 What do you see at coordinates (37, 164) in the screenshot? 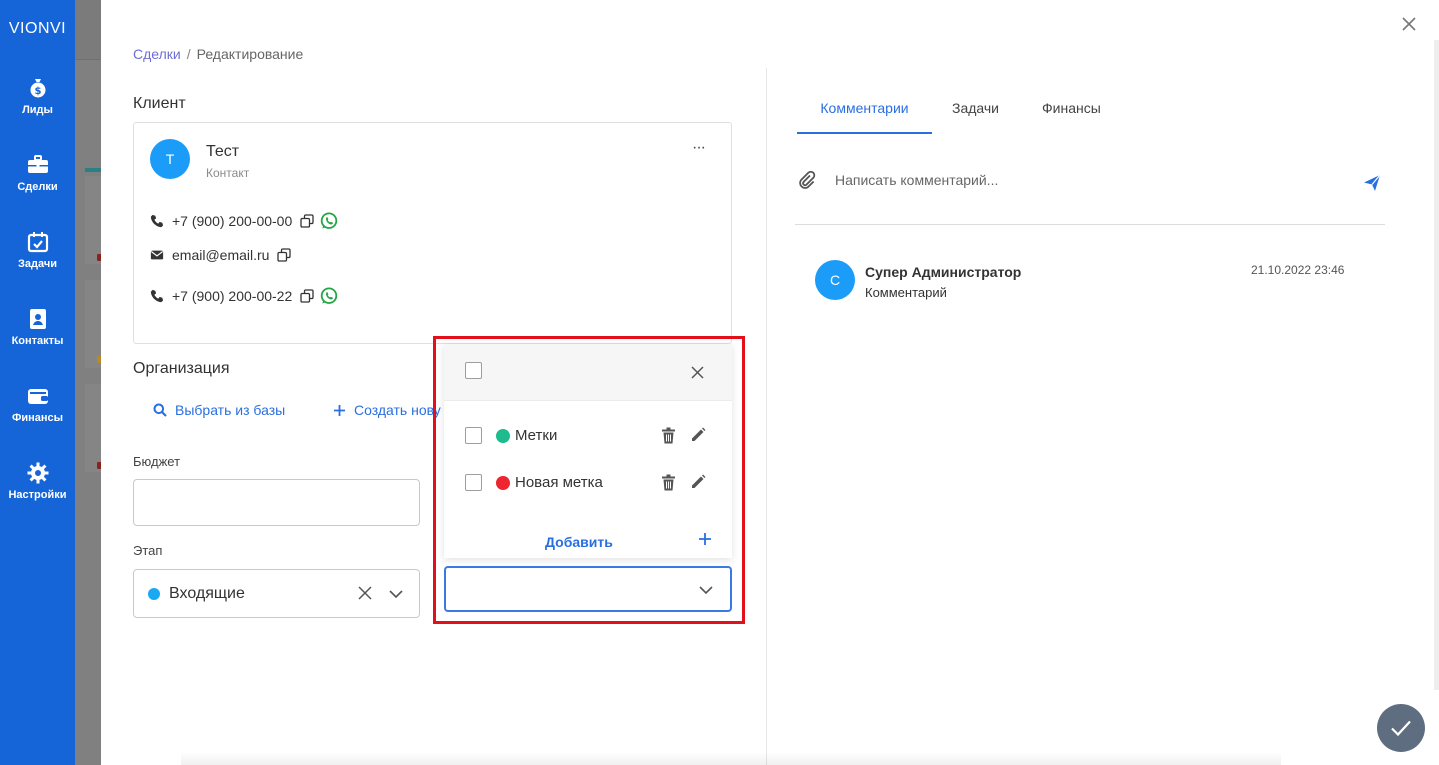
I see `briefcase-icon` at bounding box center [37, 164].